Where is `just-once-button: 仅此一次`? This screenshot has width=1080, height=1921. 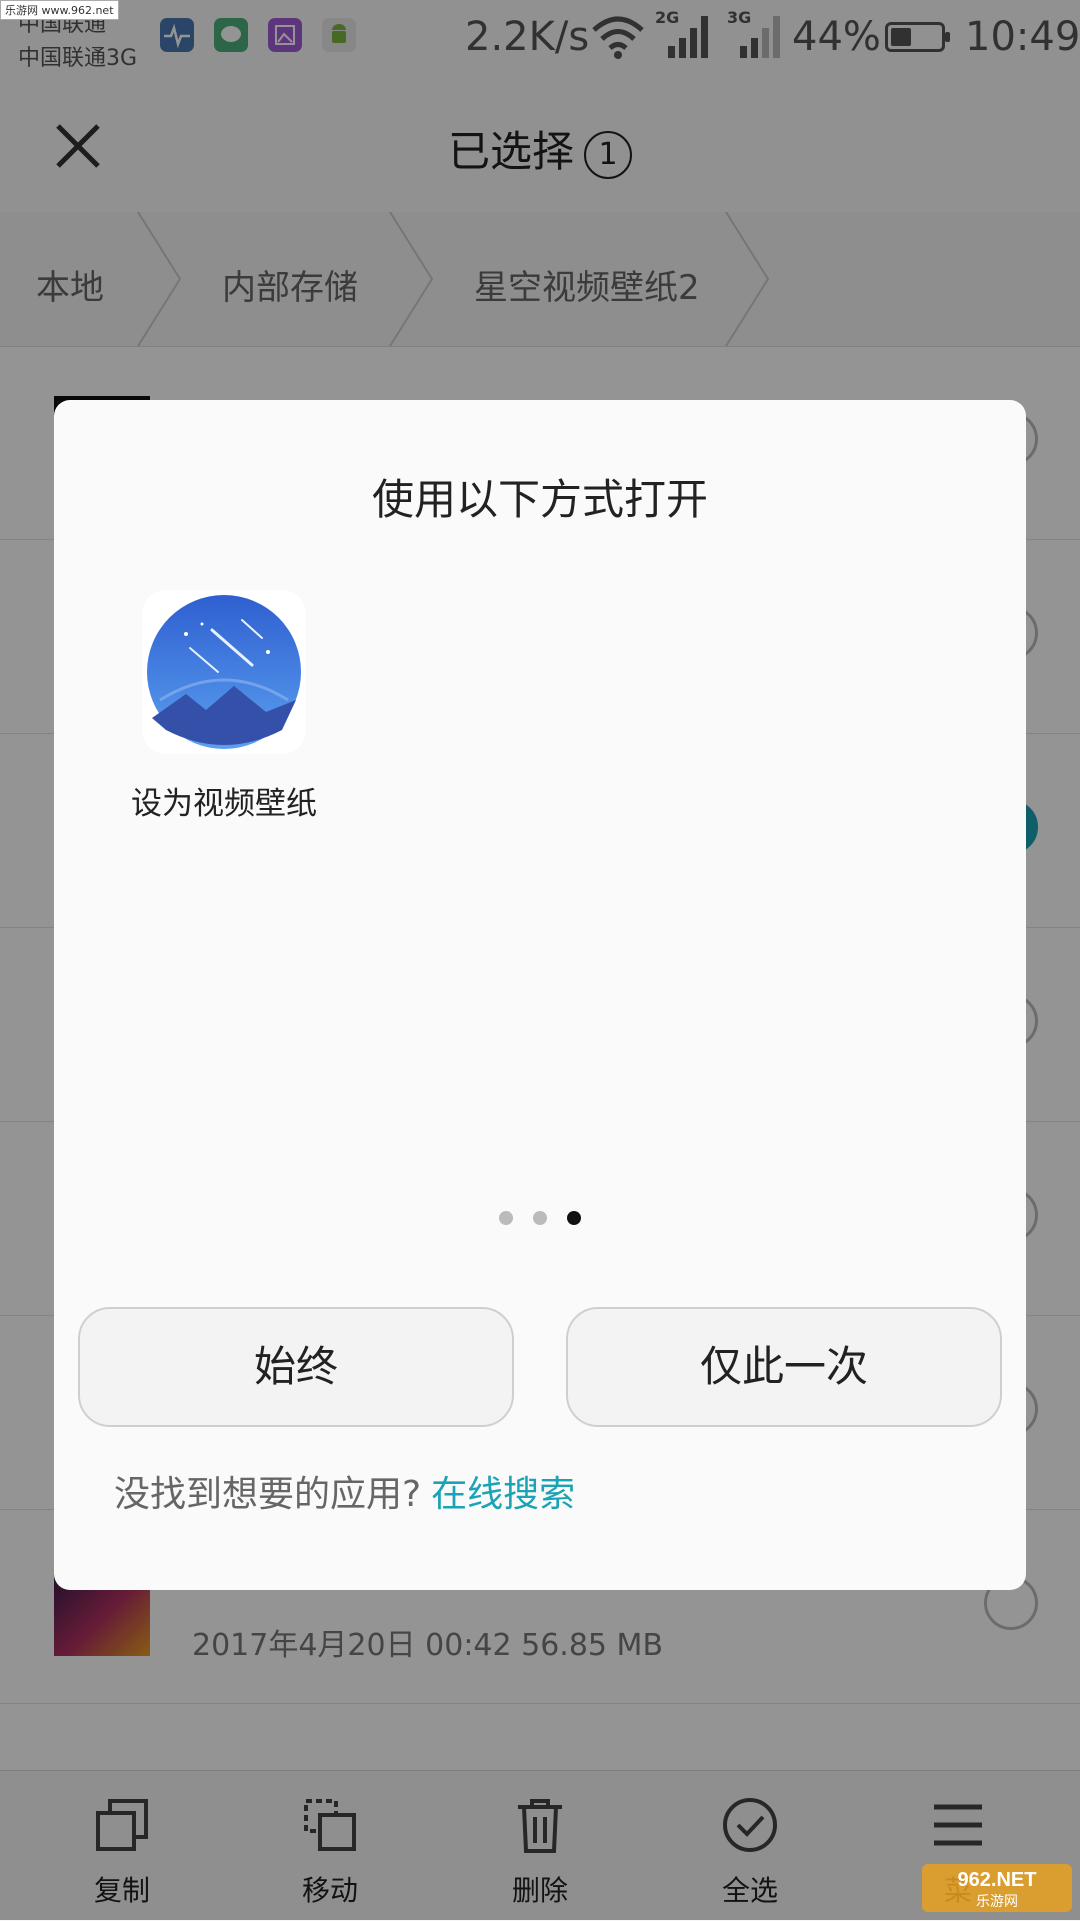 just-once-button: 仅此一次 is located at coordinates (784, 1367).